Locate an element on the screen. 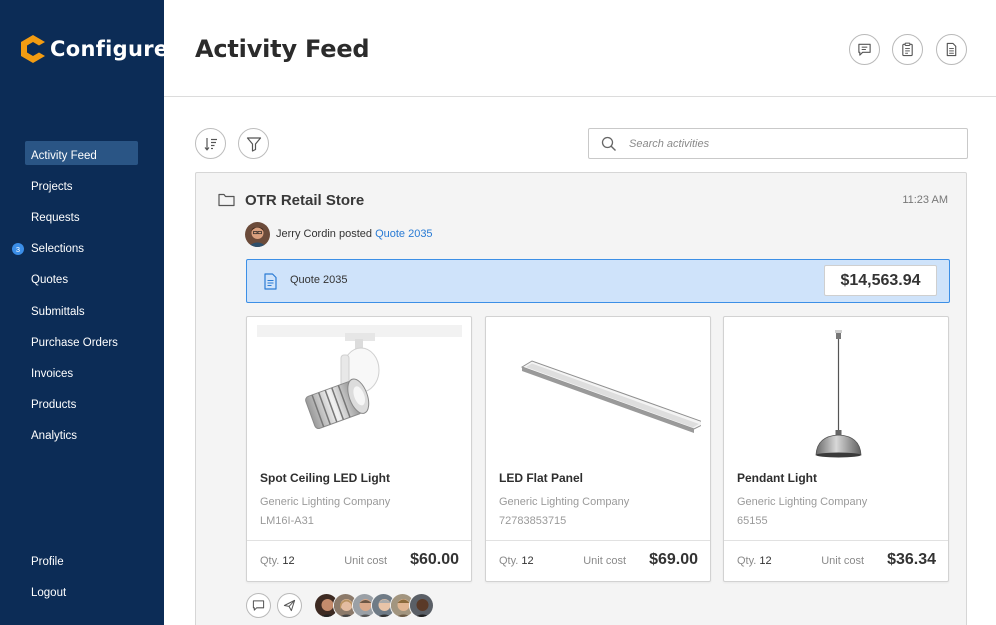 The width and height of the screenshot is (996, 625). sidebar-item-label: Invoices is located at coordinates (52, 373).